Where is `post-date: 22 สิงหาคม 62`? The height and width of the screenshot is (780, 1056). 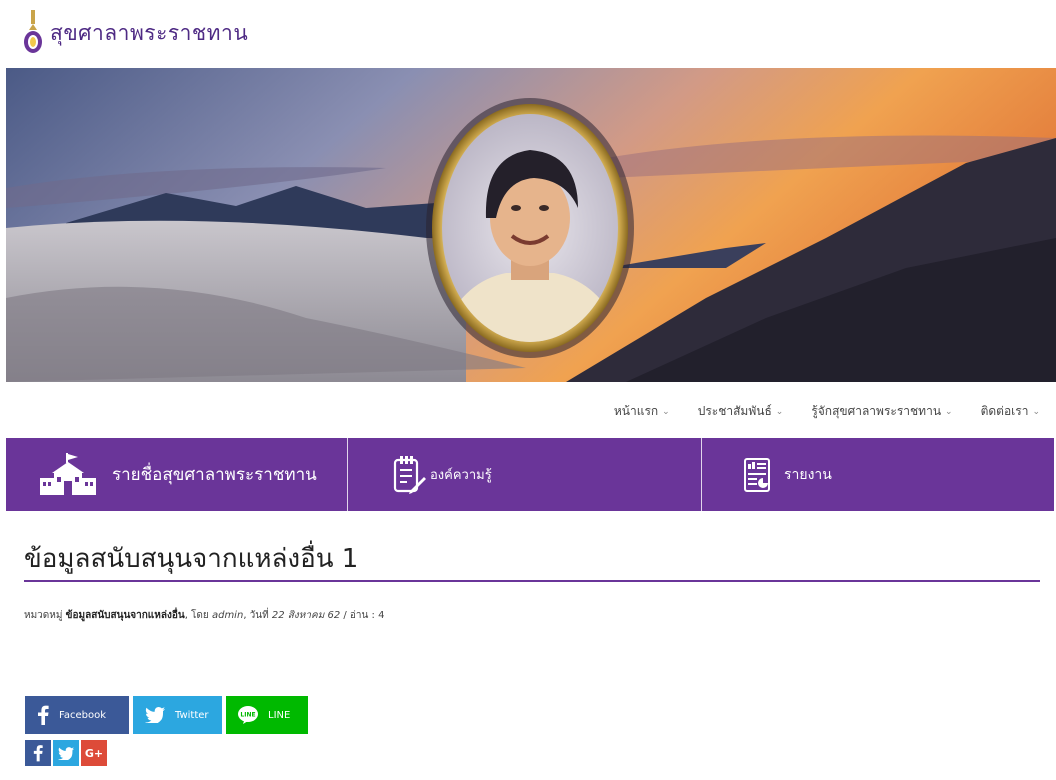
post-date: 22 สิงหาคม 62 is located at coordinates (306, 615).